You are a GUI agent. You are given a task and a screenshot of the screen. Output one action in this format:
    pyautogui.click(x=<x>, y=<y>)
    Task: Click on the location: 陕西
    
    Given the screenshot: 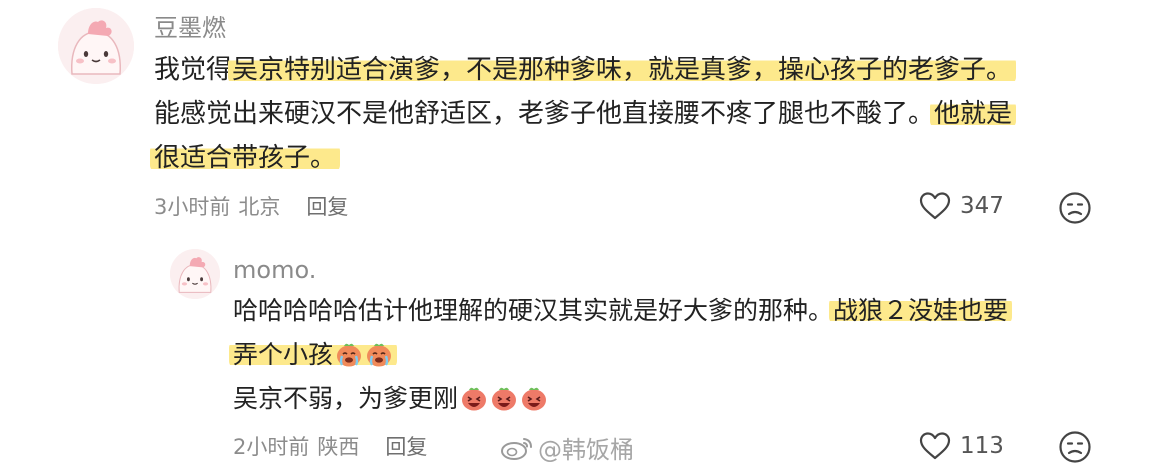 What is the action you would take?
    pyautogui.click(x=338, y=447)
    